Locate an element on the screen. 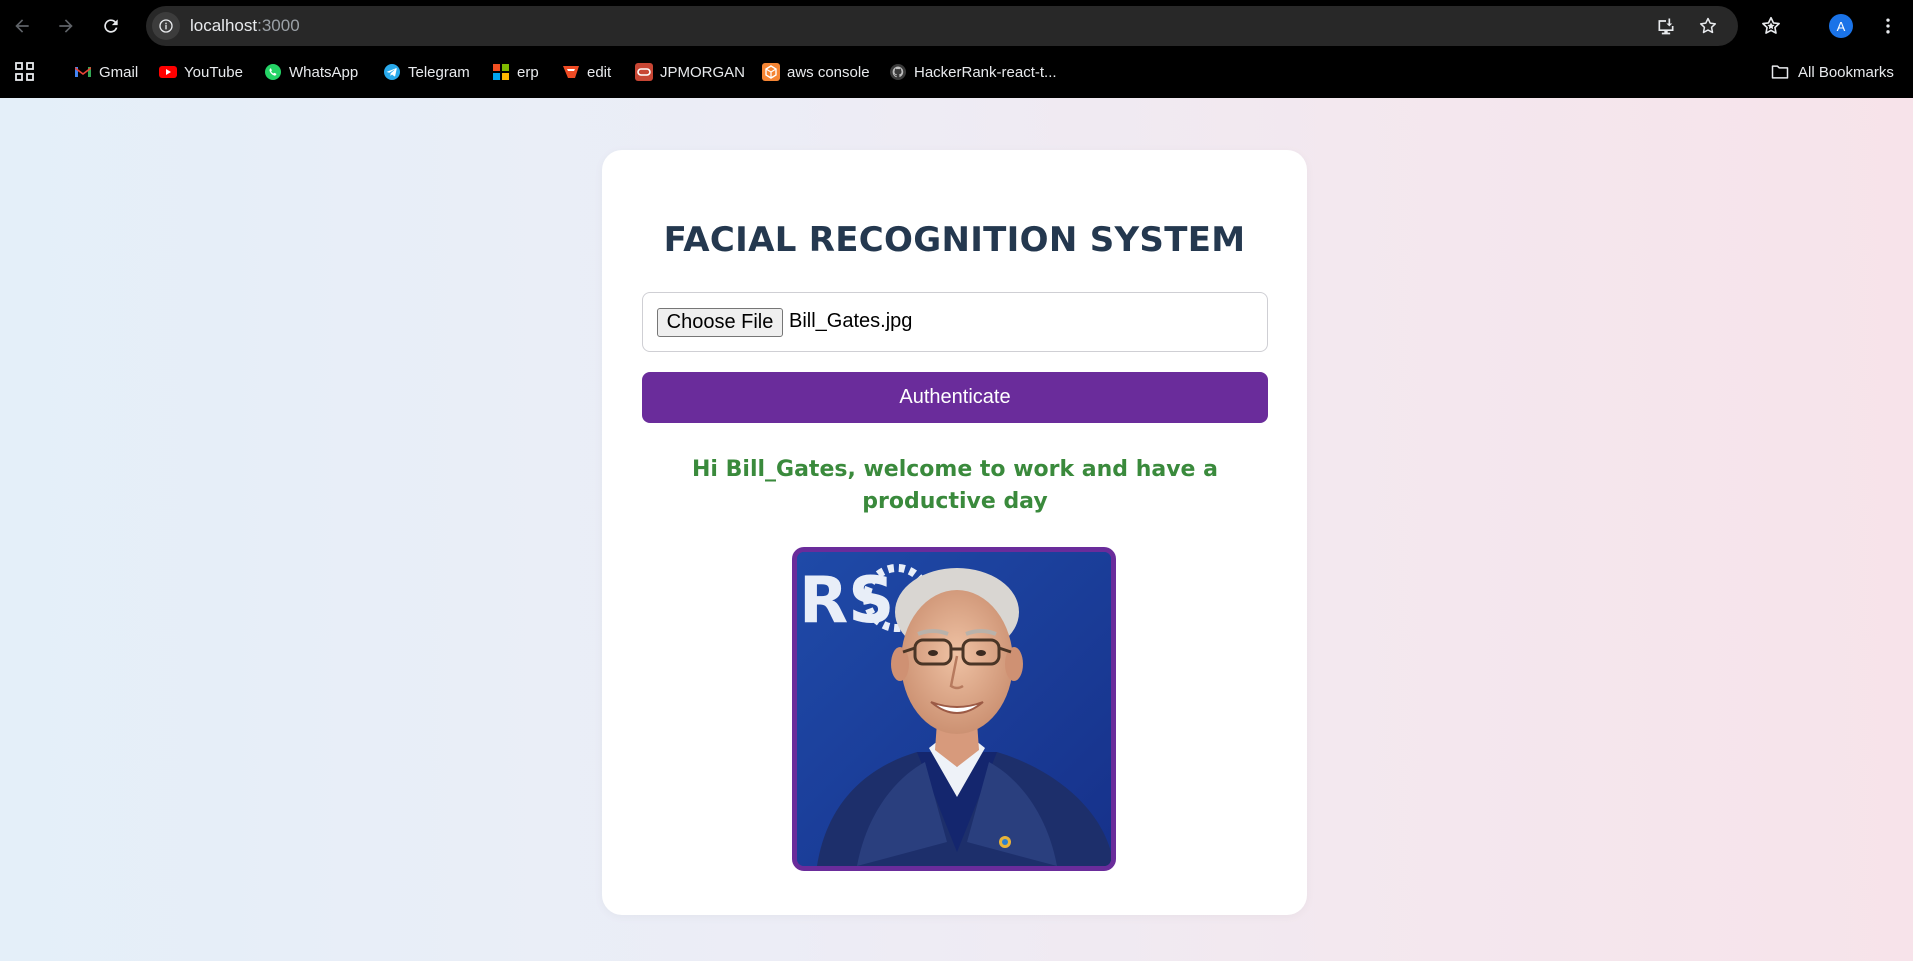 The image size is (1913, 961). bookmark-label: Gmail is located at coordinates (119, 72).